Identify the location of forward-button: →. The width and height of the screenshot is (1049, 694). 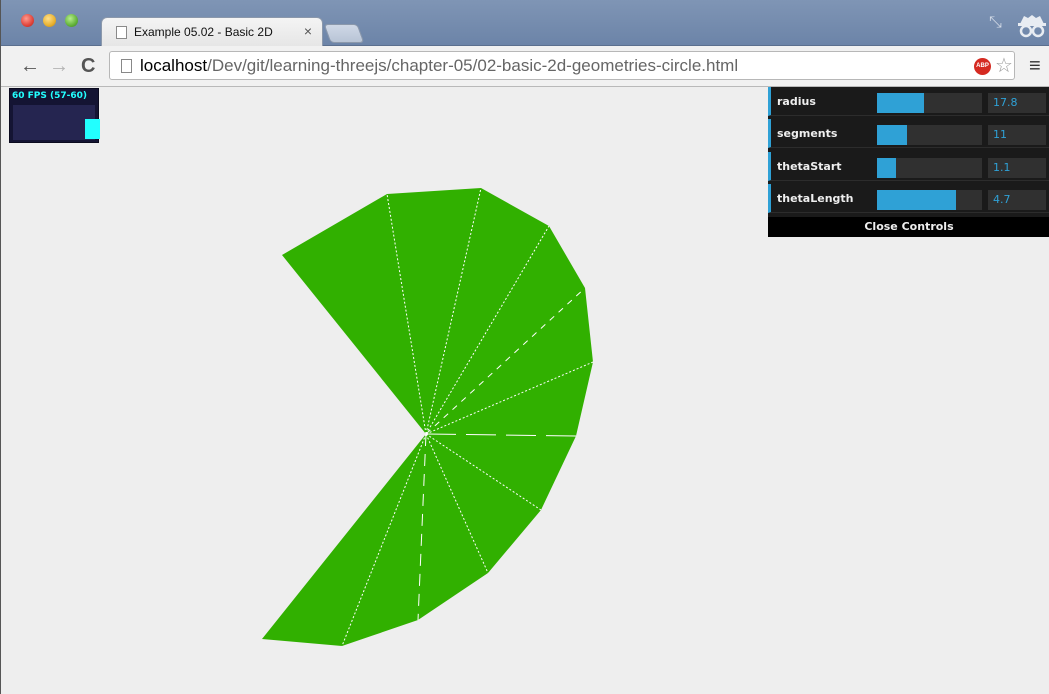
(59, 66).